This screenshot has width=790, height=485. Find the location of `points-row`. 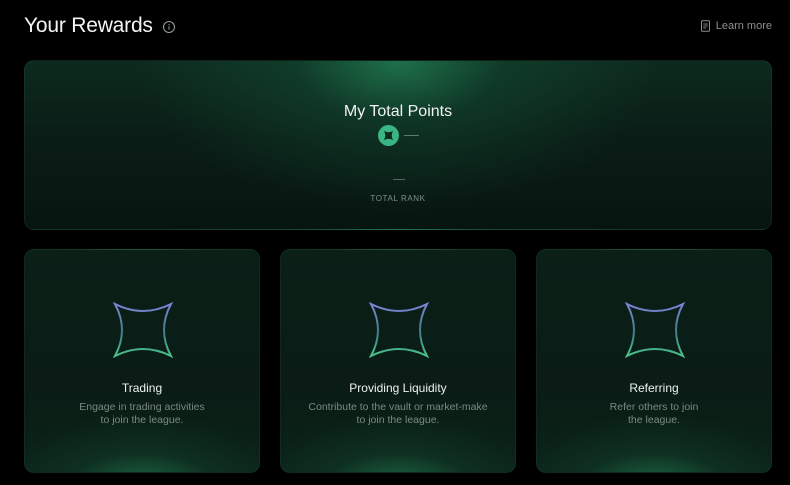

points-row is located at coordinates (398, 135).